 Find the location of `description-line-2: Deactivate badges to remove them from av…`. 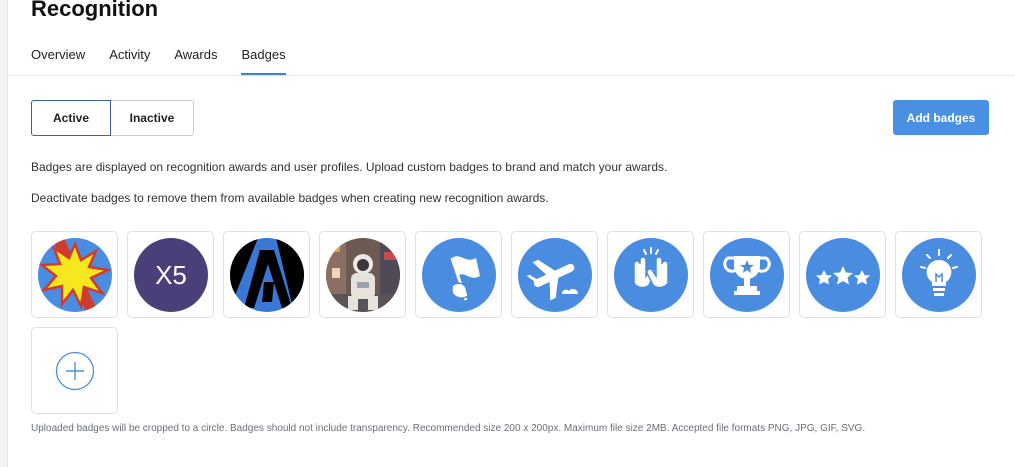

description-line-2: Deactivate badges to remove them from av… is located at coordinates (290, 198).